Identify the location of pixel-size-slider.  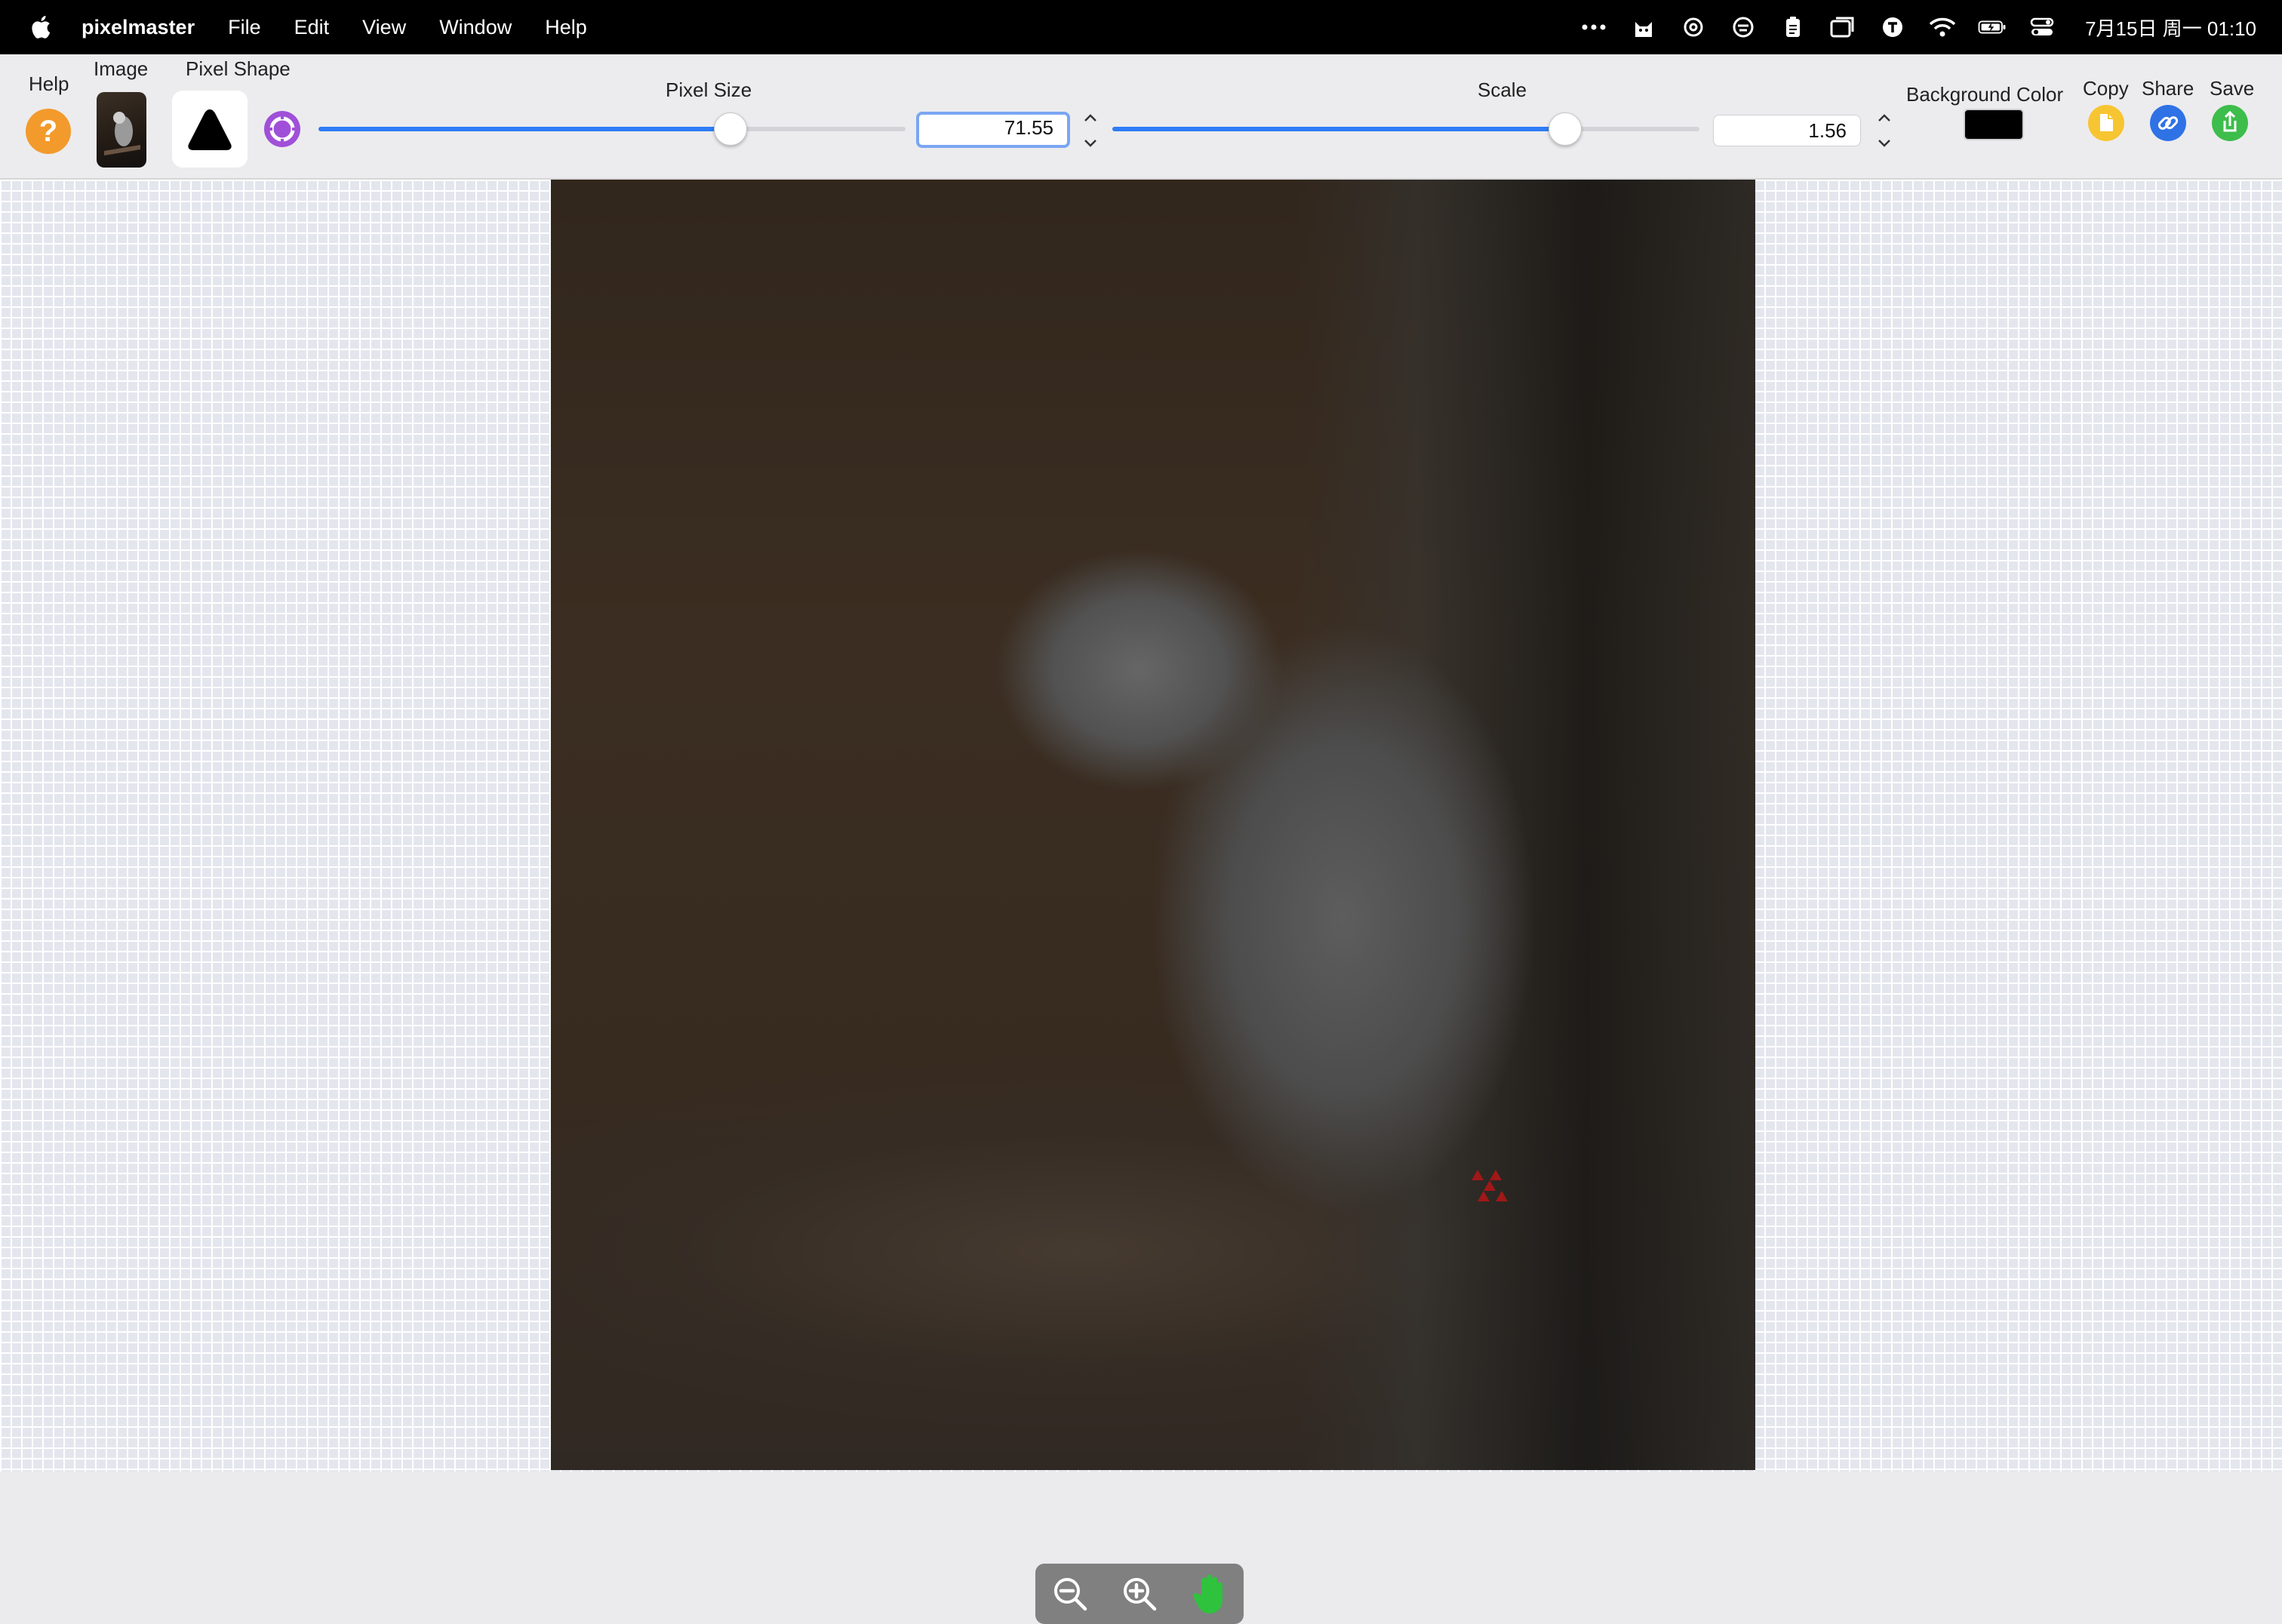
(612, 129).